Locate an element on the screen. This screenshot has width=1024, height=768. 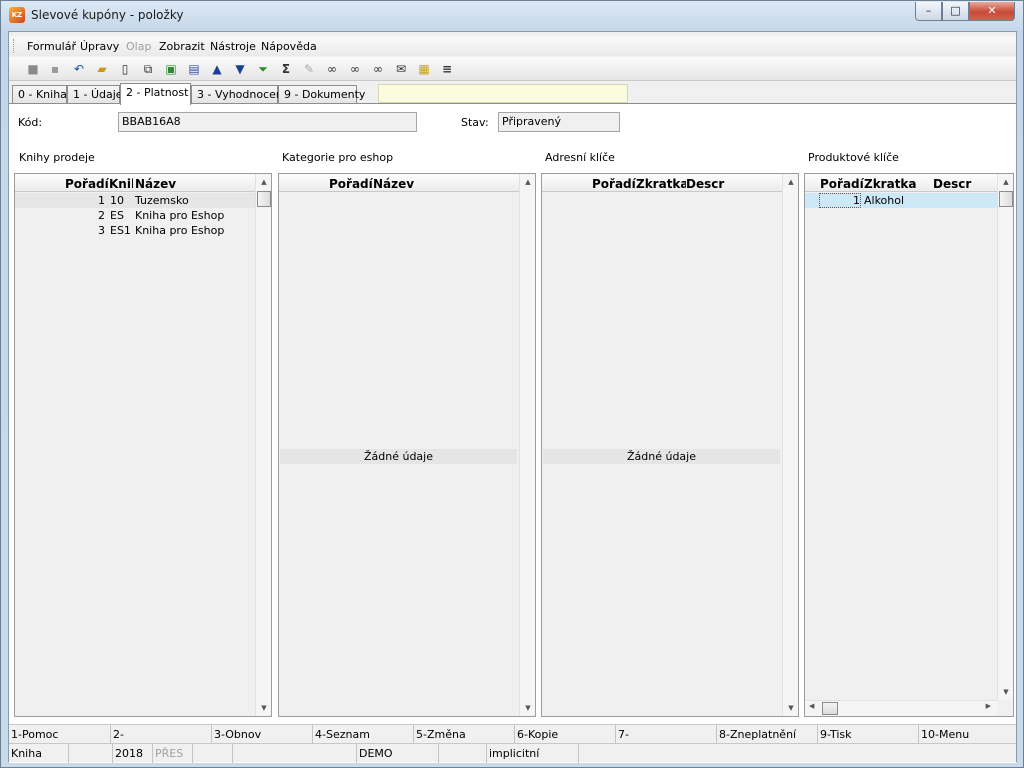
binoculars-icon: ∞ is located at coordinates (332, 69).